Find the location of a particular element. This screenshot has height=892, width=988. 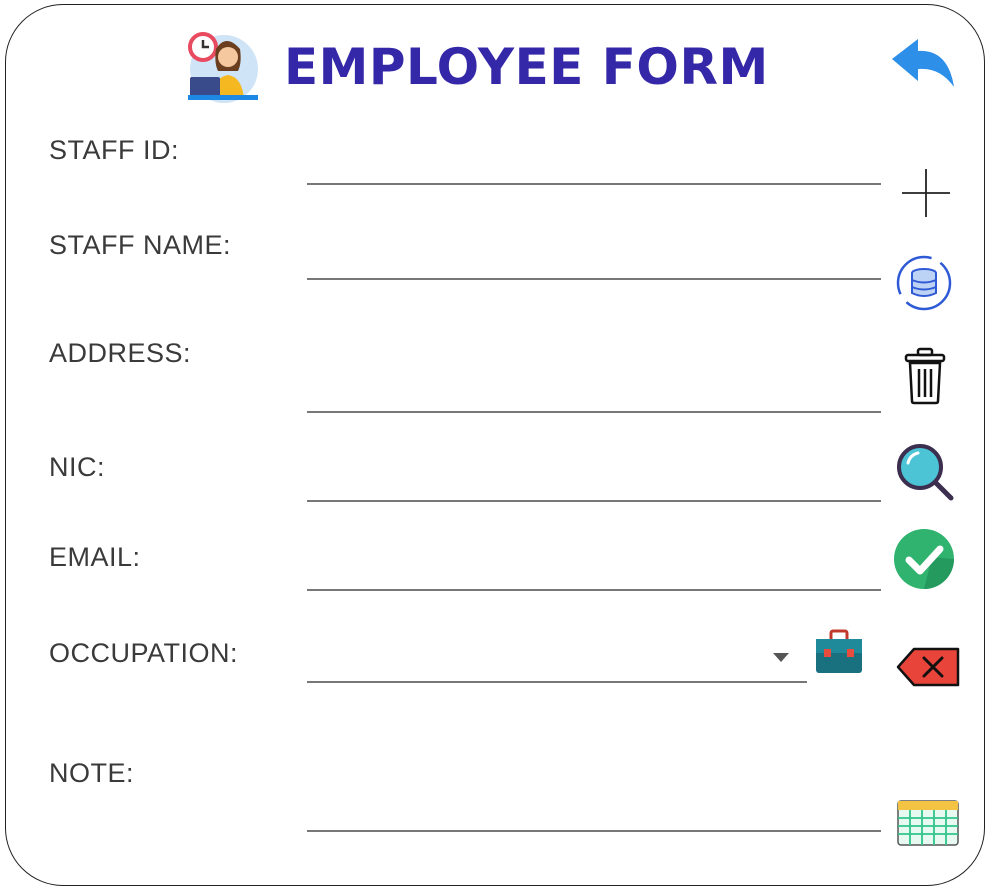

note-field is located at coordinates (594, 815).